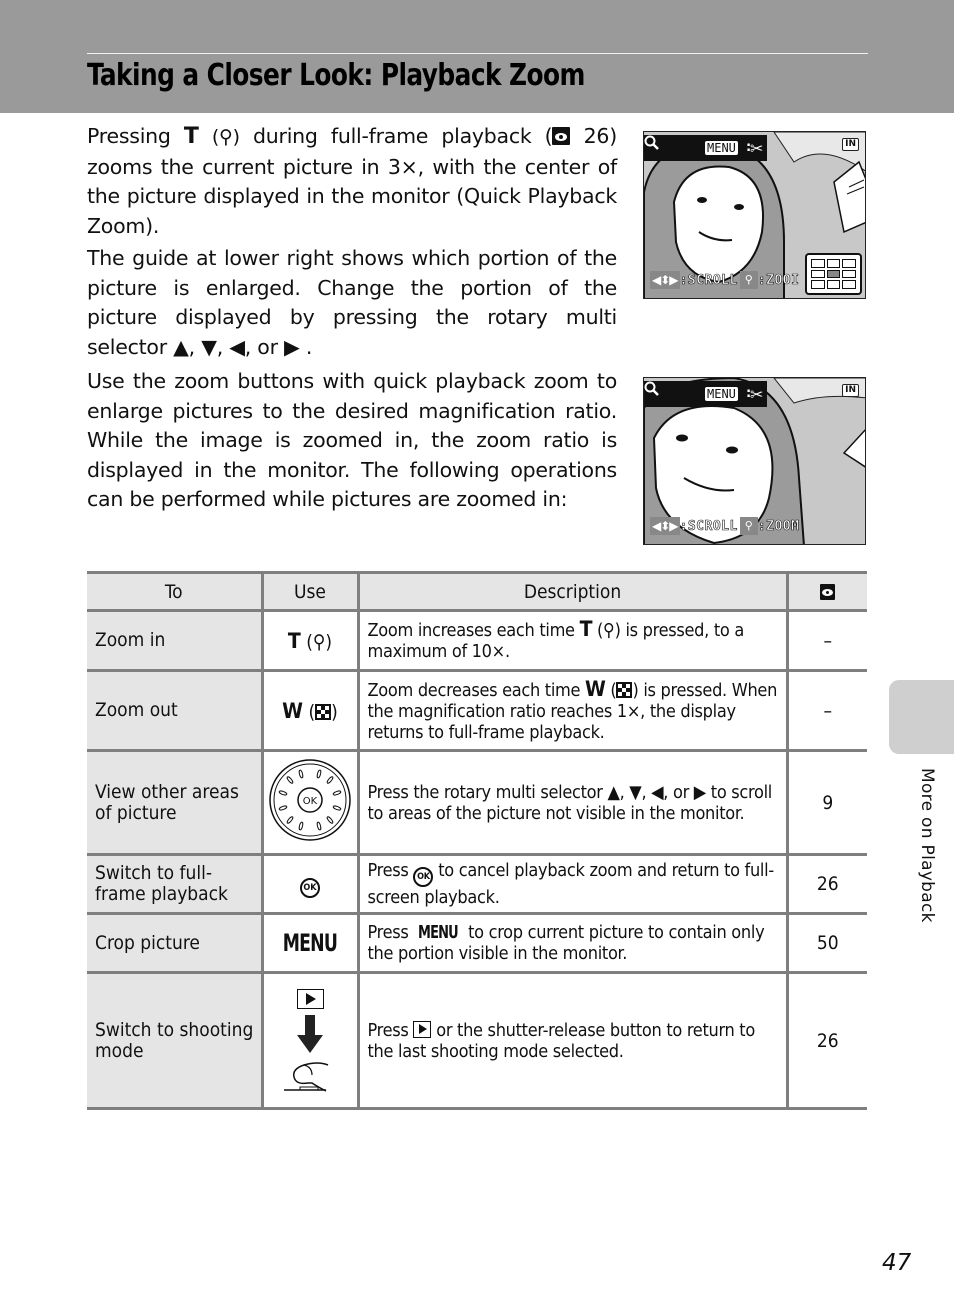  What do you see at coordinates (572, 591) in the screenshot?
I see `header-description: Description` at bounding box center [572, 591].